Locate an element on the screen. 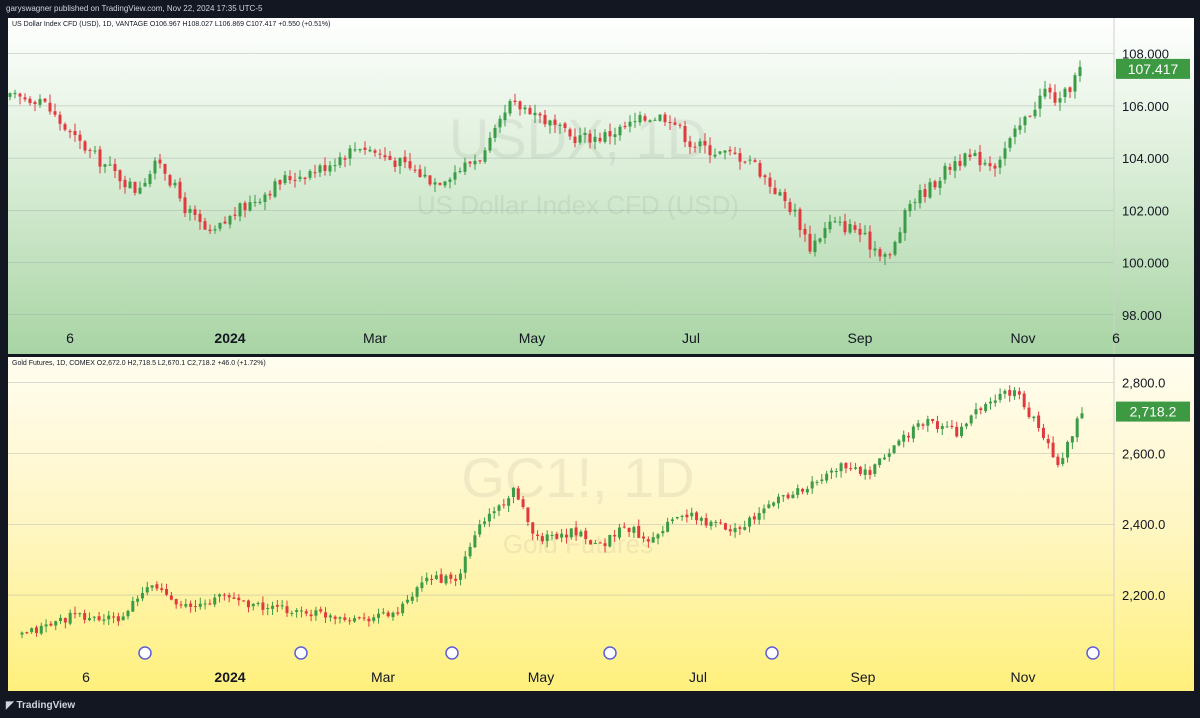  y-tick-label: 106.000 is located at coordinates (1145, 106).